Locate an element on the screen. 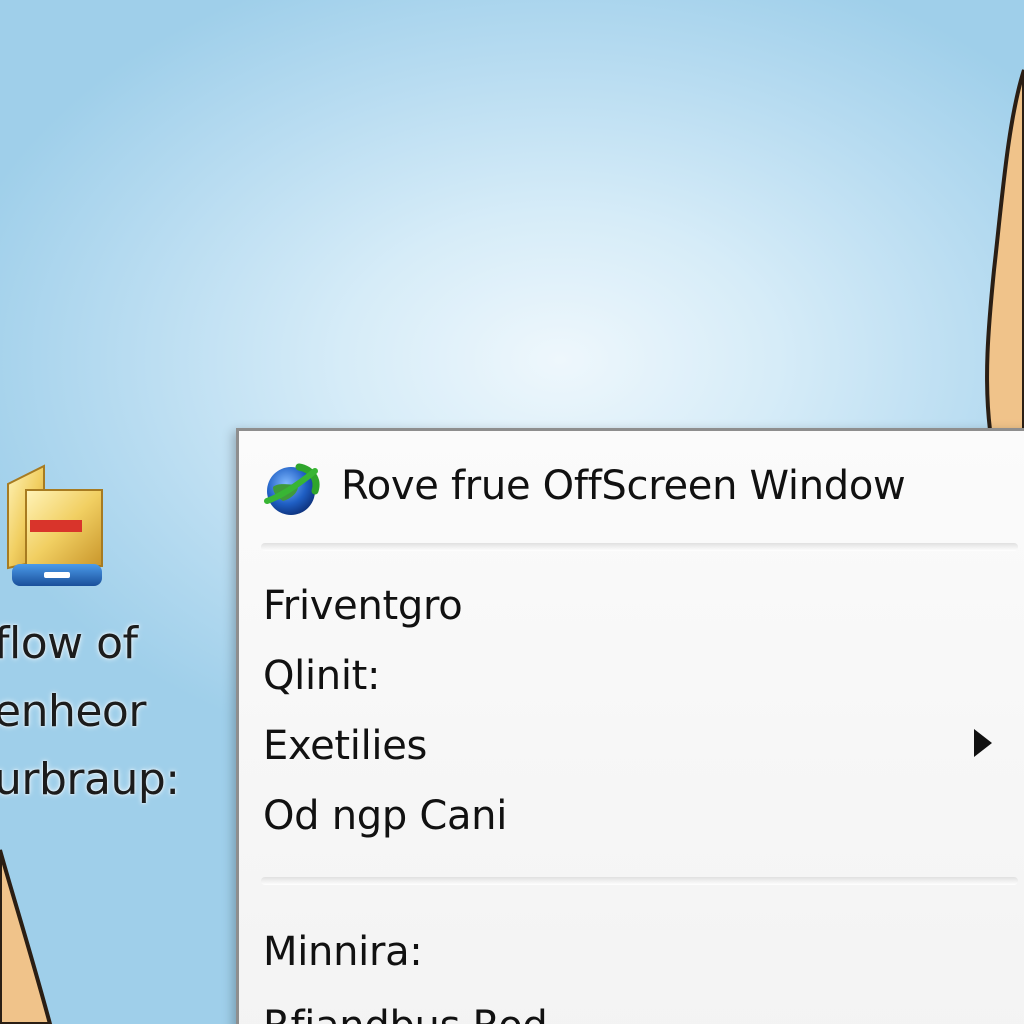 The image size is (1024, 1024). menu-item-label: Rfiandbus Rod is located at coordinates (405, 1013).